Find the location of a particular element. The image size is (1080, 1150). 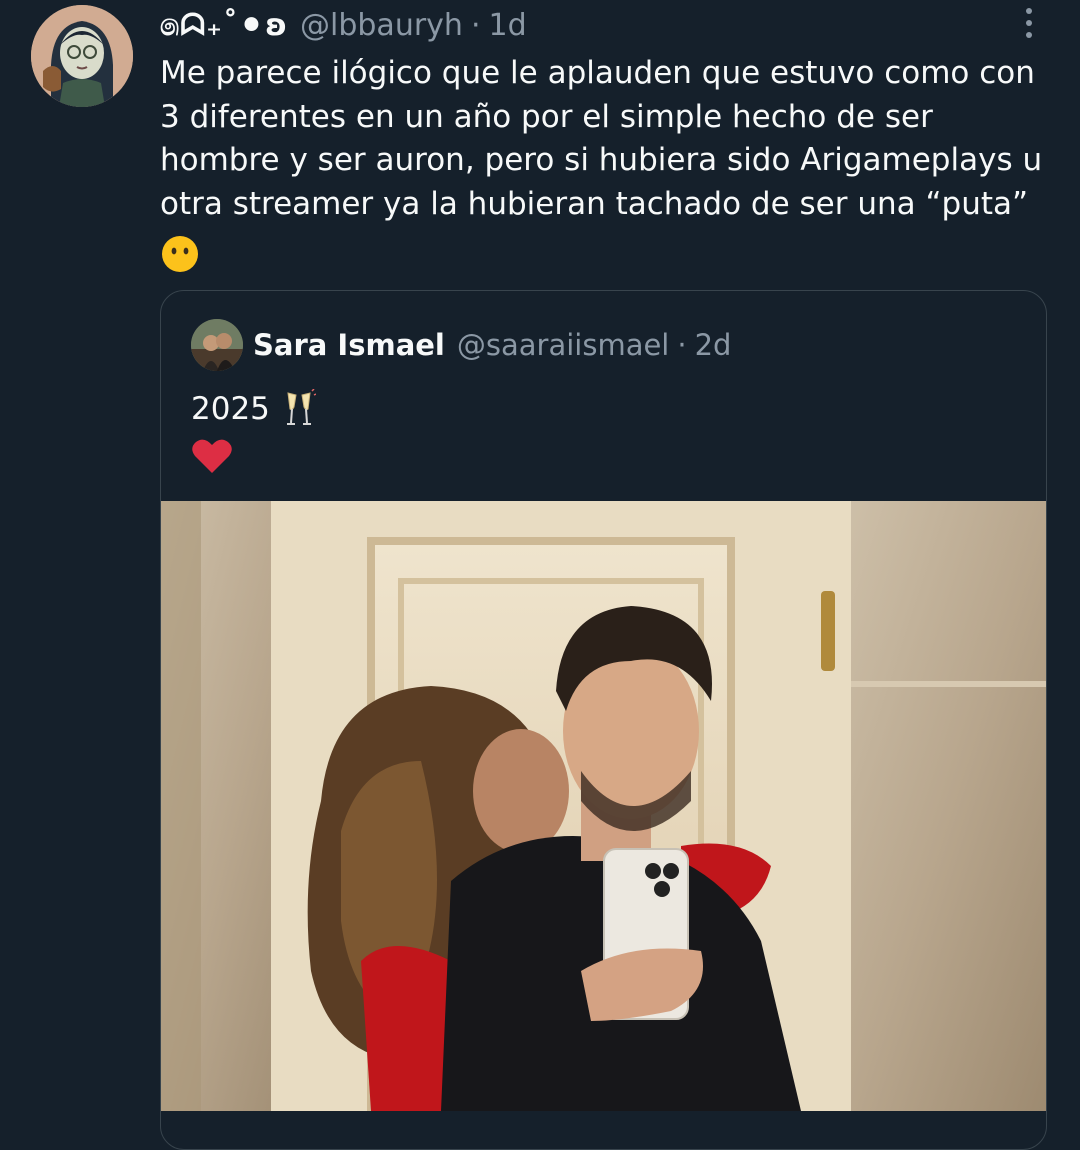

author-handle: @lbbauryh is located at coordinates (381, 25).